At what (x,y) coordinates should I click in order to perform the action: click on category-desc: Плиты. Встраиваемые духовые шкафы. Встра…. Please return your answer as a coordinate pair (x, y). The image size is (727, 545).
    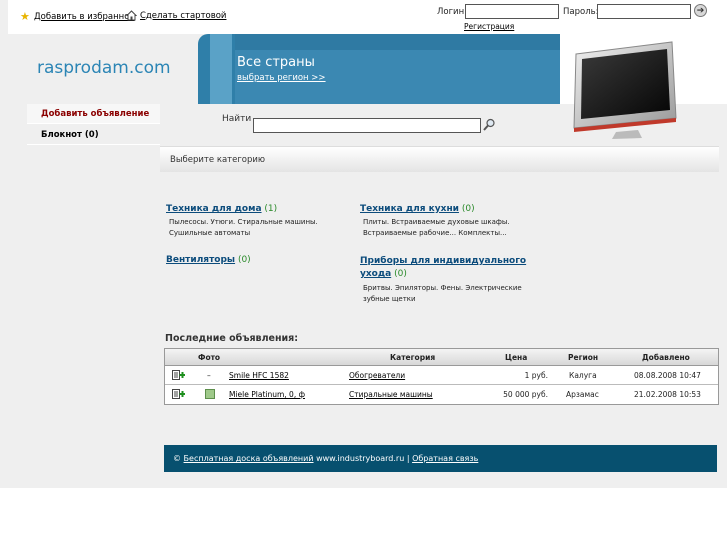
    Looking at the image, I should click on (436, 227).